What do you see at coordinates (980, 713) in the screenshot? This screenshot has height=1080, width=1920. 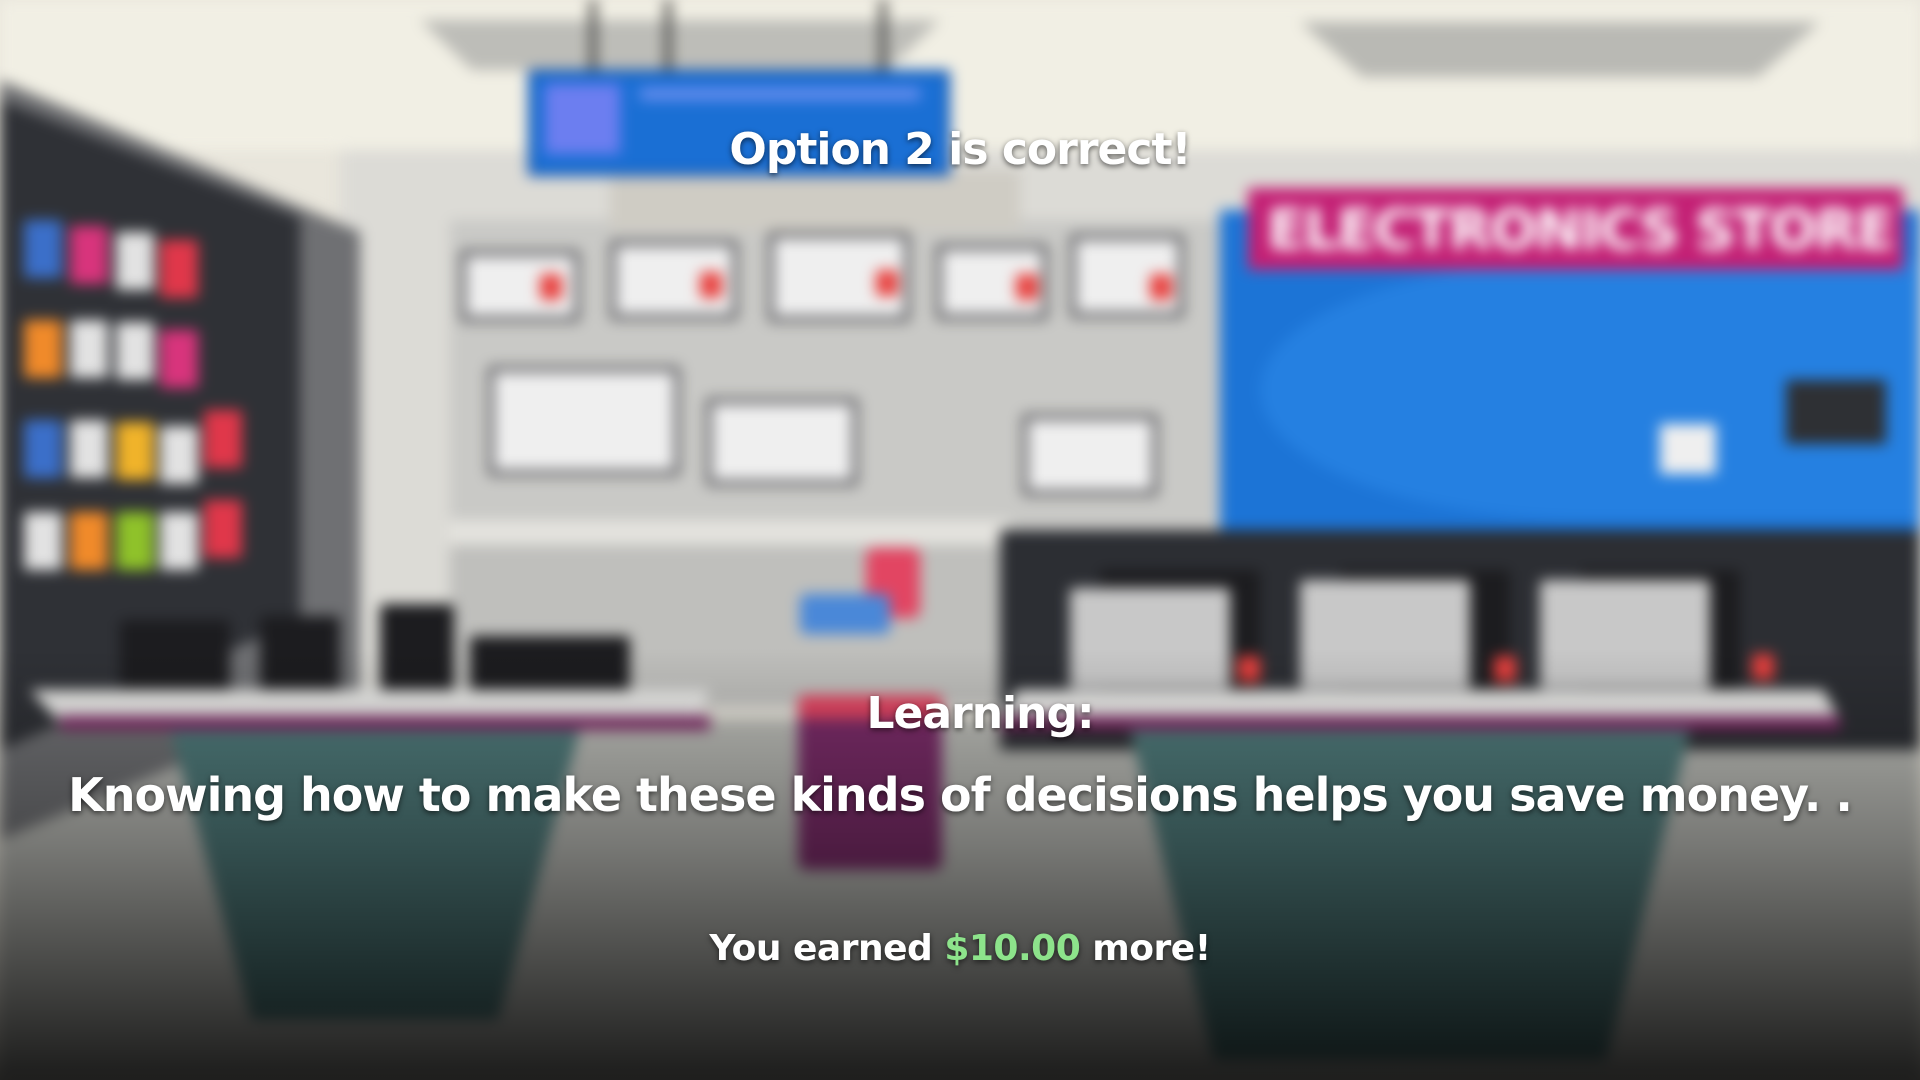 I see `learning-heading: Learning:` at bounding box center [980, 713].